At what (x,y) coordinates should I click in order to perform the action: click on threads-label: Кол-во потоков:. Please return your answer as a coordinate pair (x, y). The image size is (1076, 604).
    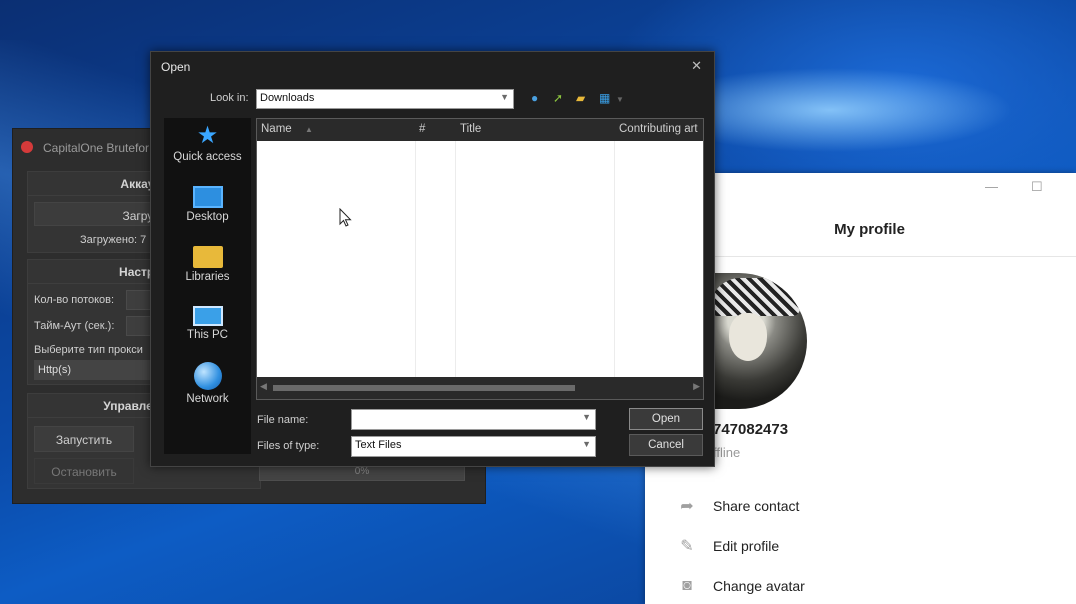
    Looking at the image, I should click on (74, 300).